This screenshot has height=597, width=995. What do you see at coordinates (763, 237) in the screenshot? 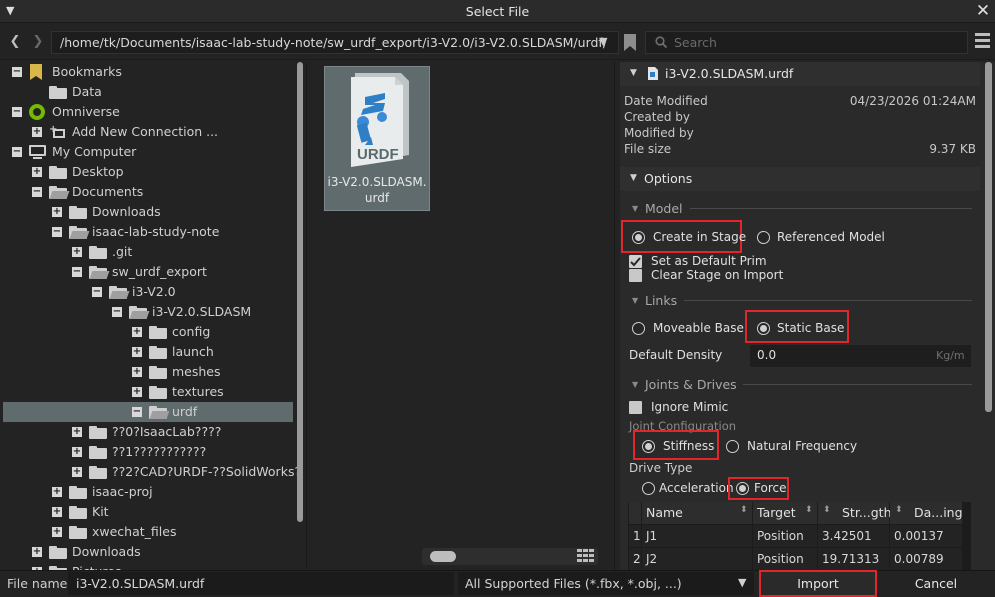
I see `referenced-model-radio` at bounding box center [763, 237].